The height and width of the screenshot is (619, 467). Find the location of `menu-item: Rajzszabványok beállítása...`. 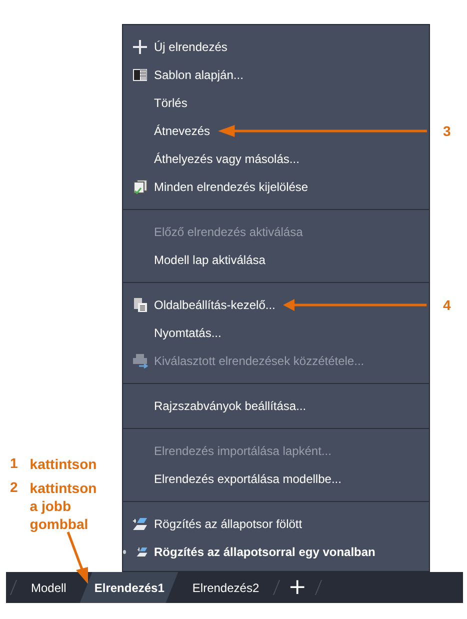

menu-item: Rajzszabványok beállítása... is located at coordinates (230, 406).